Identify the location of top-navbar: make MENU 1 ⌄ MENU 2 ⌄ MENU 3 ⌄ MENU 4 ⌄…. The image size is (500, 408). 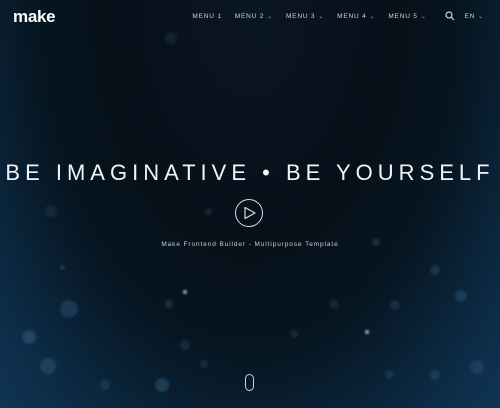
(250, 17).